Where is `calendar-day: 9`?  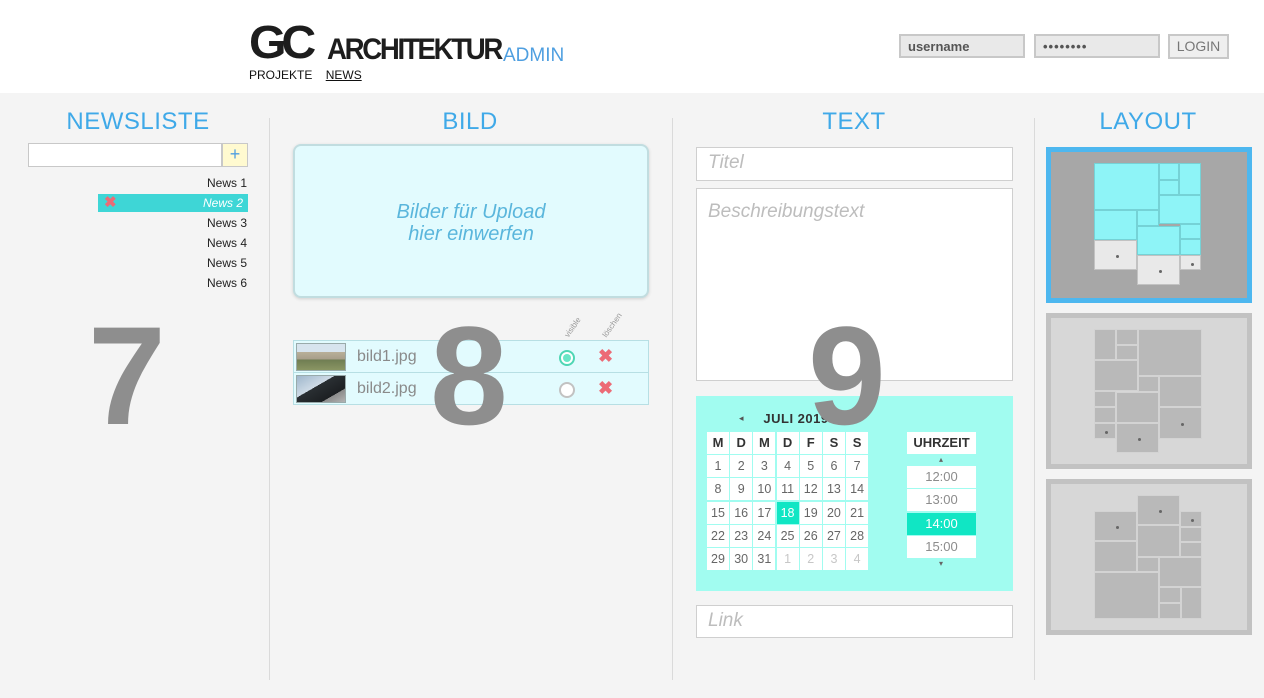 calendar-day: 9 is located at coordinates (741, 489).